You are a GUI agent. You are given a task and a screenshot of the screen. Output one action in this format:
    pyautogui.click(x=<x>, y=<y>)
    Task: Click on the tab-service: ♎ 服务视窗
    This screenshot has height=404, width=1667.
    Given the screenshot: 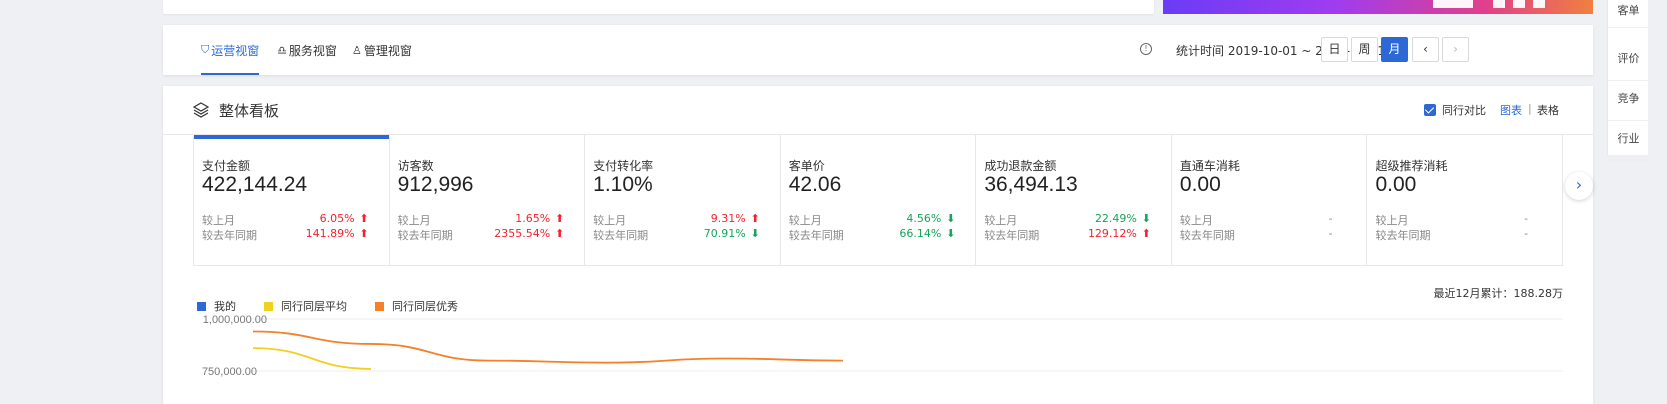 What is the action you would take?
    pyautogui.click(x=307, y=50)
    